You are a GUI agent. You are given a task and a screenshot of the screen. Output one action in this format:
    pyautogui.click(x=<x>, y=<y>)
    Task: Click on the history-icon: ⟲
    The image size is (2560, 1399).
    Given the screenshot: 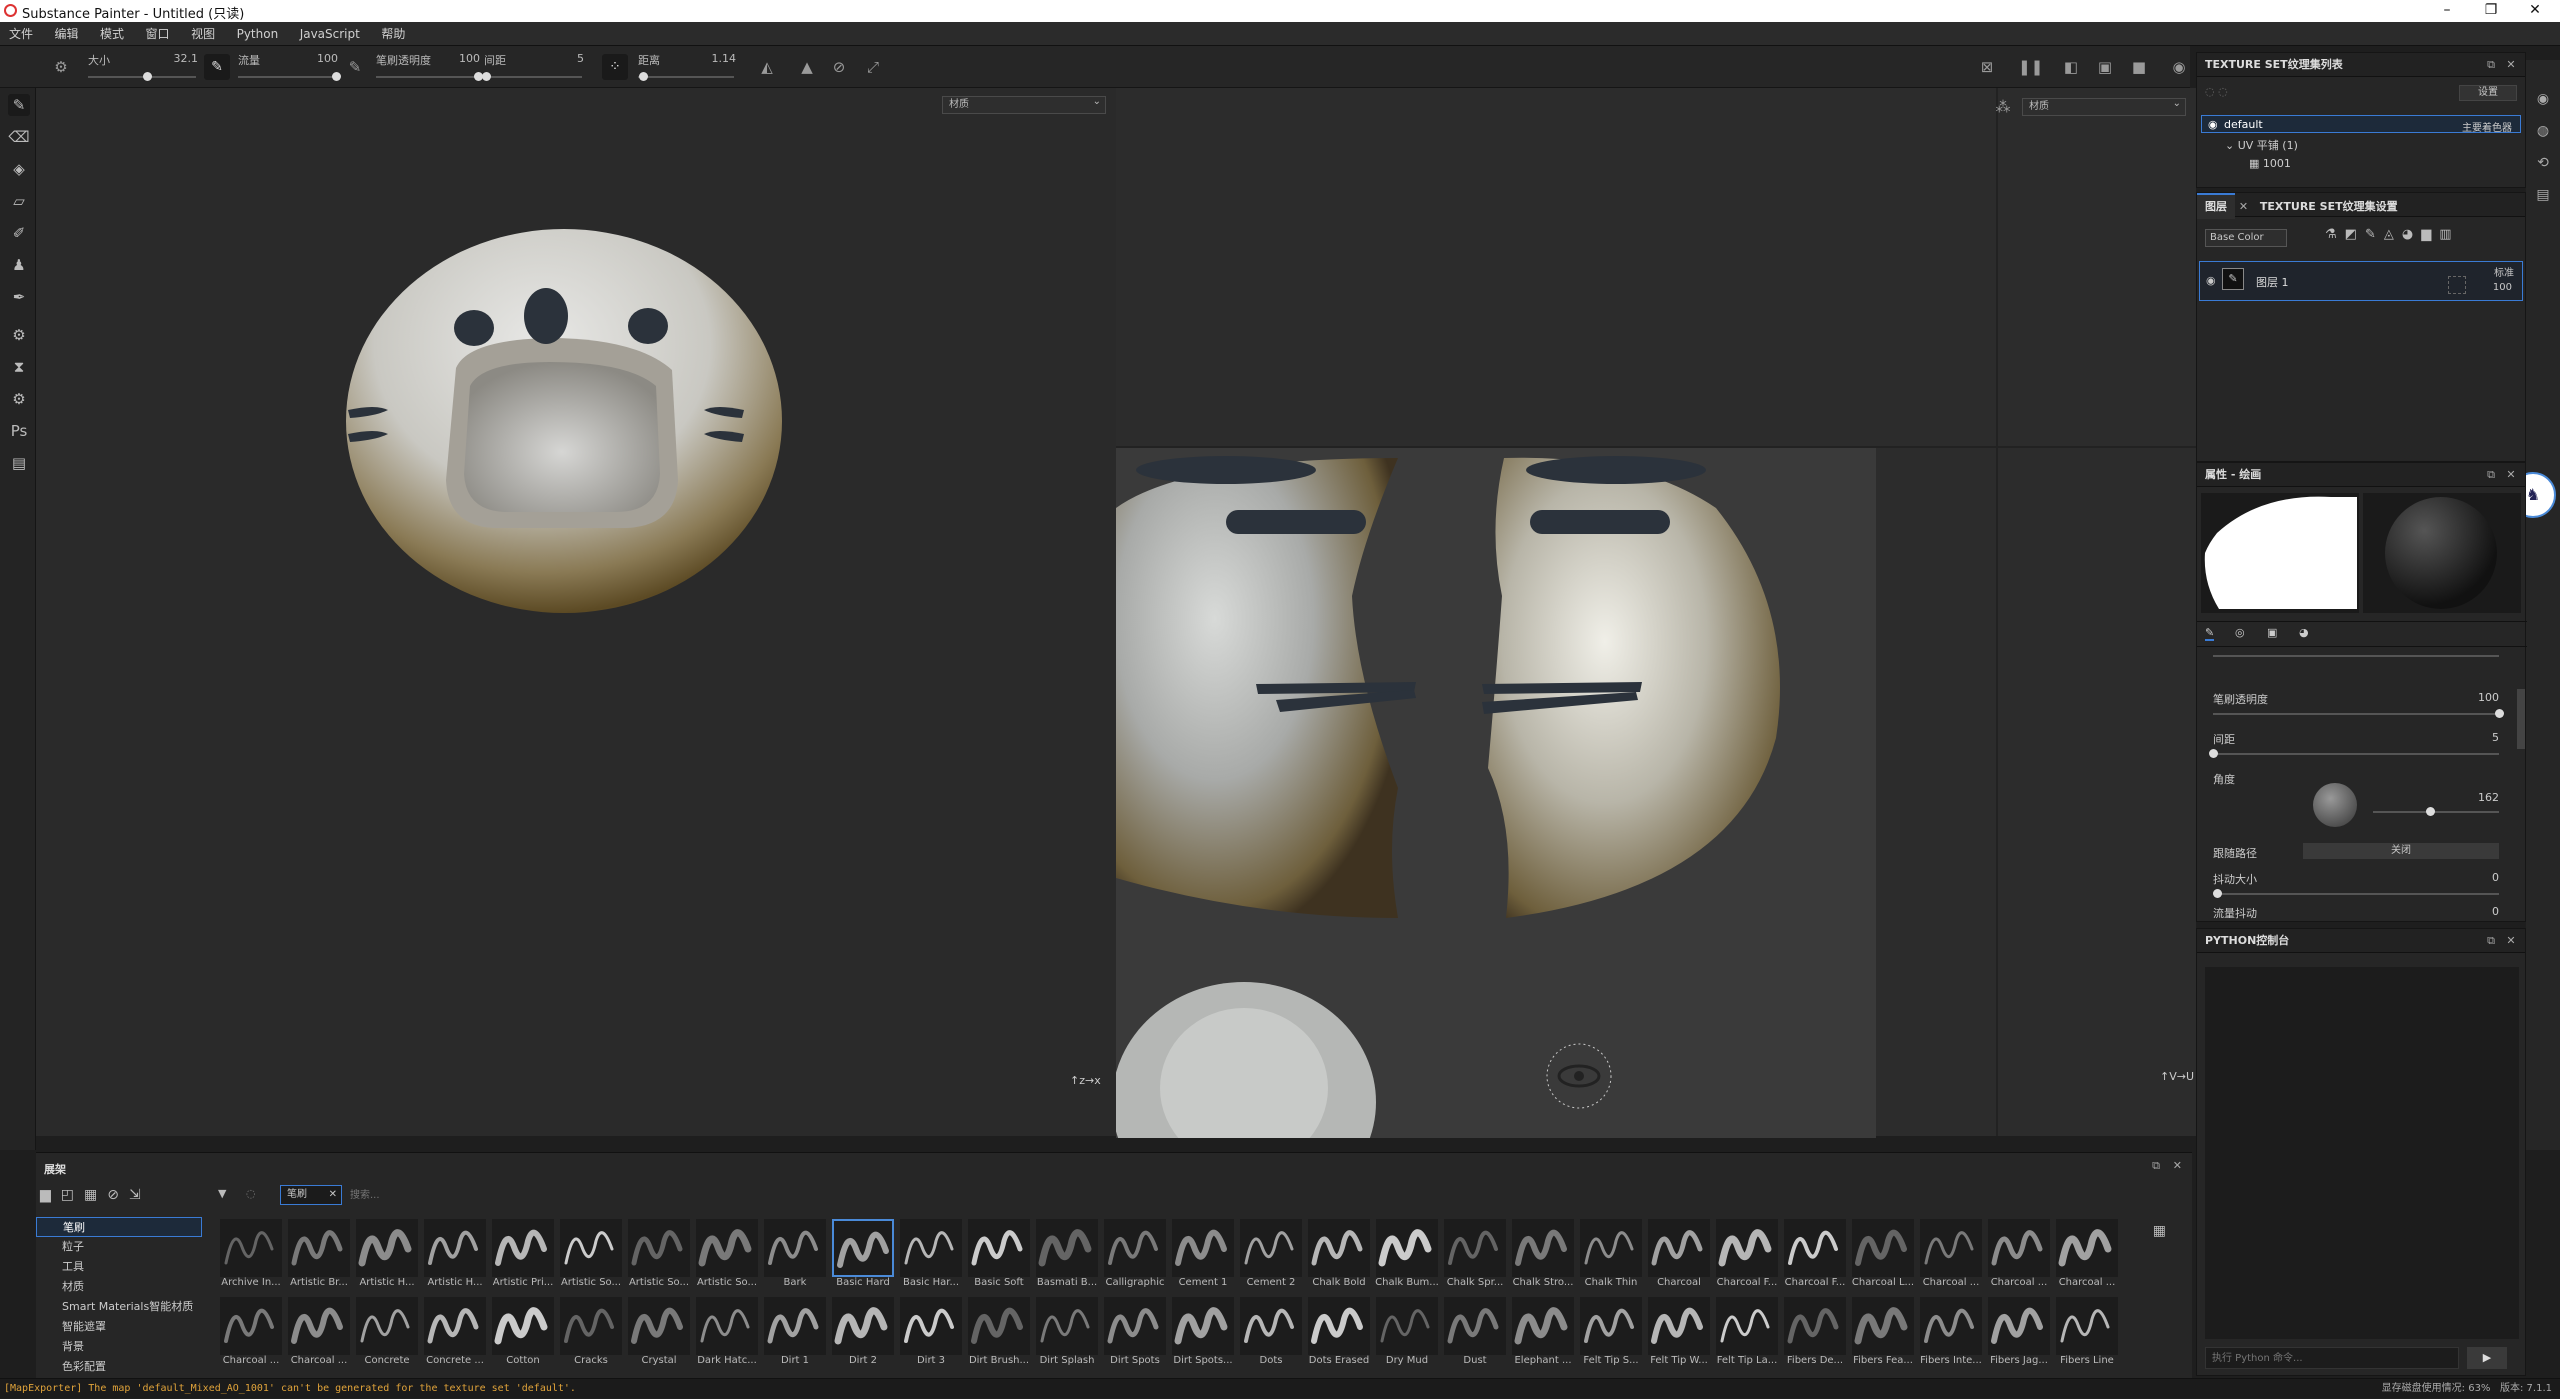 What is the action you would take?
    pyautogui.click(x=2543, y=163)
    